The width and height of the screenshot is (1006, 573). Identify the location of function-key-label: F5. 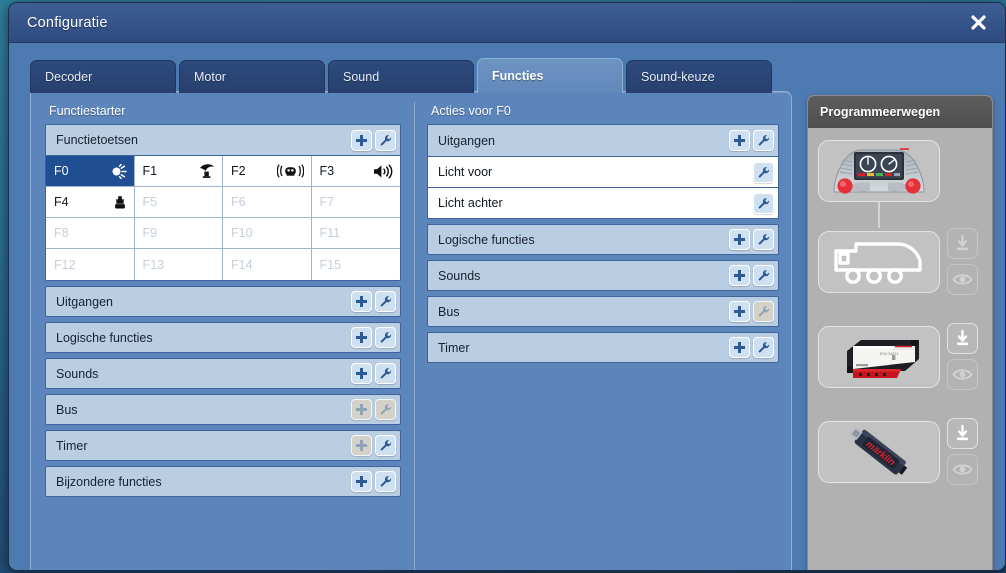
(150, 202).